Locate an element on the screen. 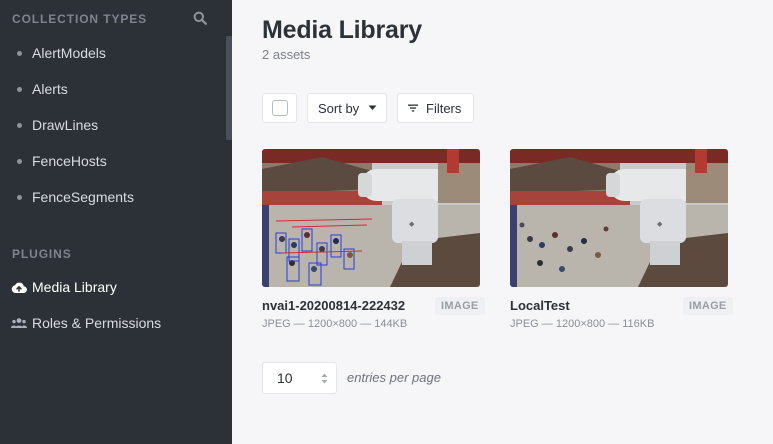 The height and width of the screenshot is (444, 773). users-icon is located at coordinates (19, 323).